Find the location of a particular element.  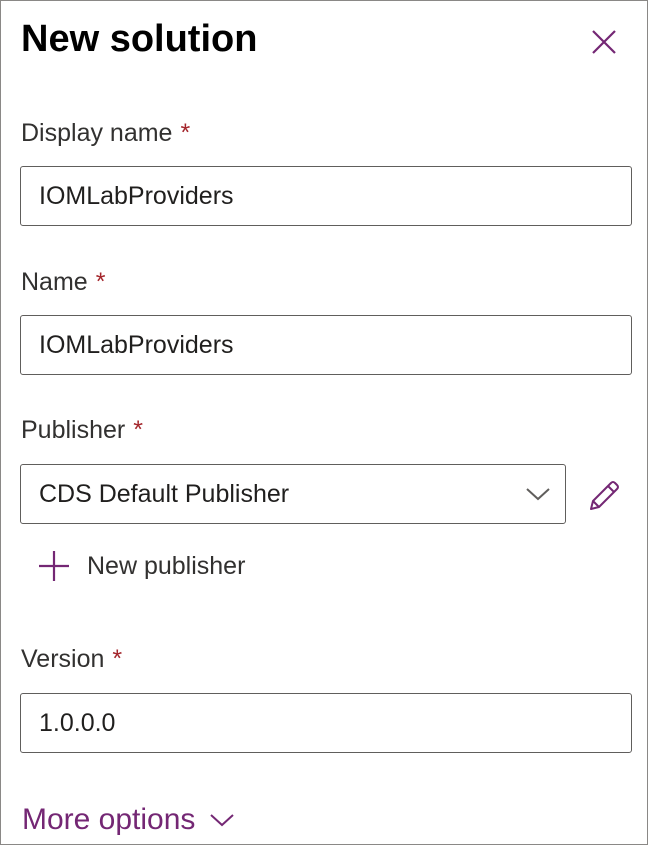

publisher-label: Publisher * is located at coordinates (82, 430).